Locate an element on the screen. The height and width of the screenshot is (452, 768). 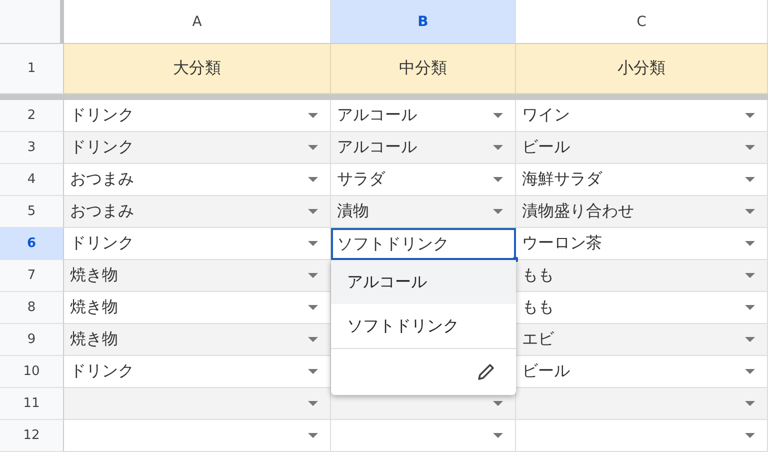
row-header: 12 is located at coordinates (32, 436).